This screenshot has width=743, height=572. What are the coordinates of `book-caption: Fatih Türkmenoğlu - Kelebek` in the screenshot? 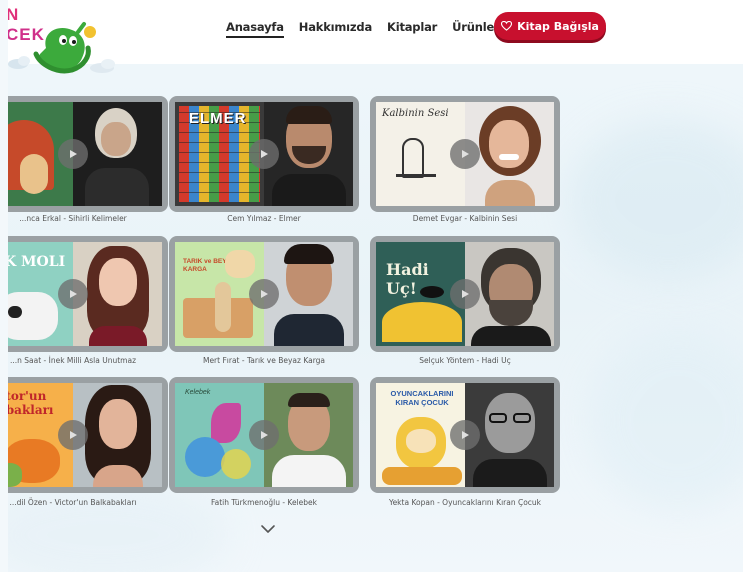 It's located at (264, 502).